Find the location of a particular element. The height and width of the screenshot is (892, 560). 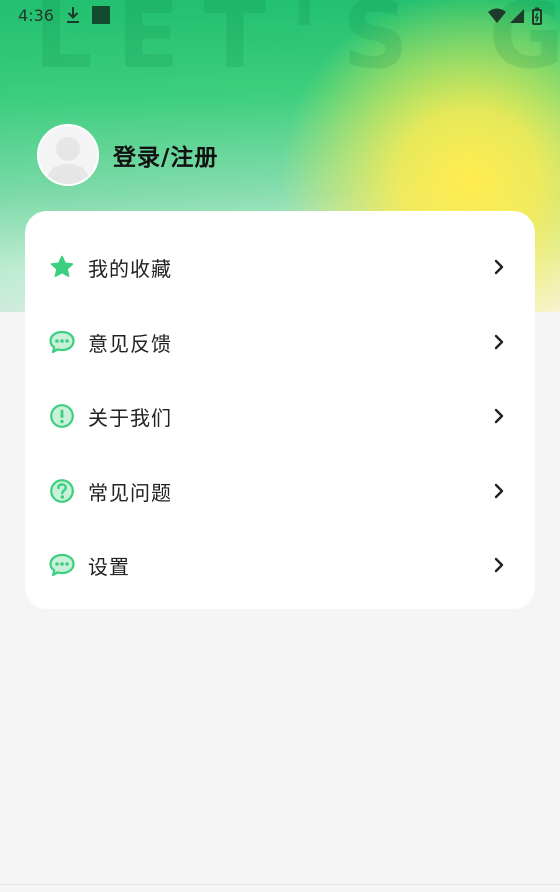

status-right-icons is located at coordinates (515, 16).